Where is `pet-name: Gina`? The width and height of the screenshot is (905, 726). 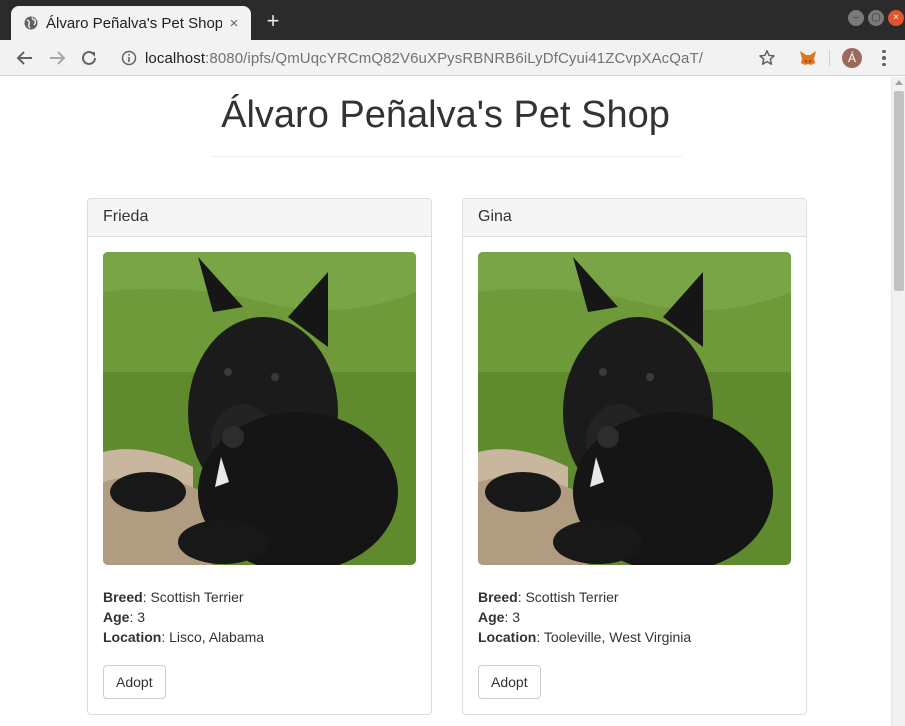 pet-name: Gina is located at coordinates (634, 218).